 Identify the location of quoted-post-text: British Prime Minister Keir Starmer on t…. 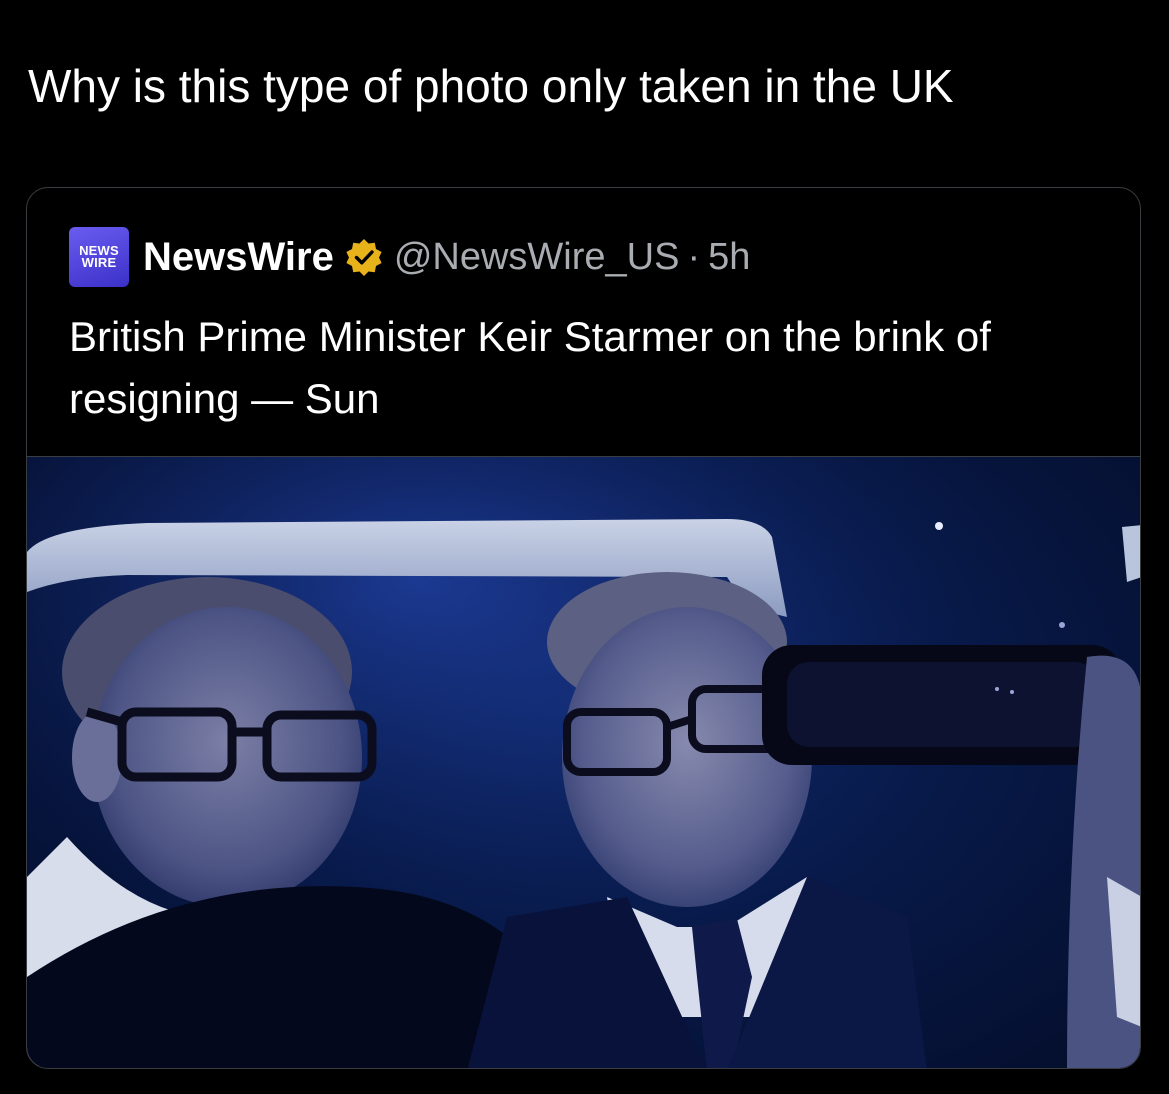
(530, 367).